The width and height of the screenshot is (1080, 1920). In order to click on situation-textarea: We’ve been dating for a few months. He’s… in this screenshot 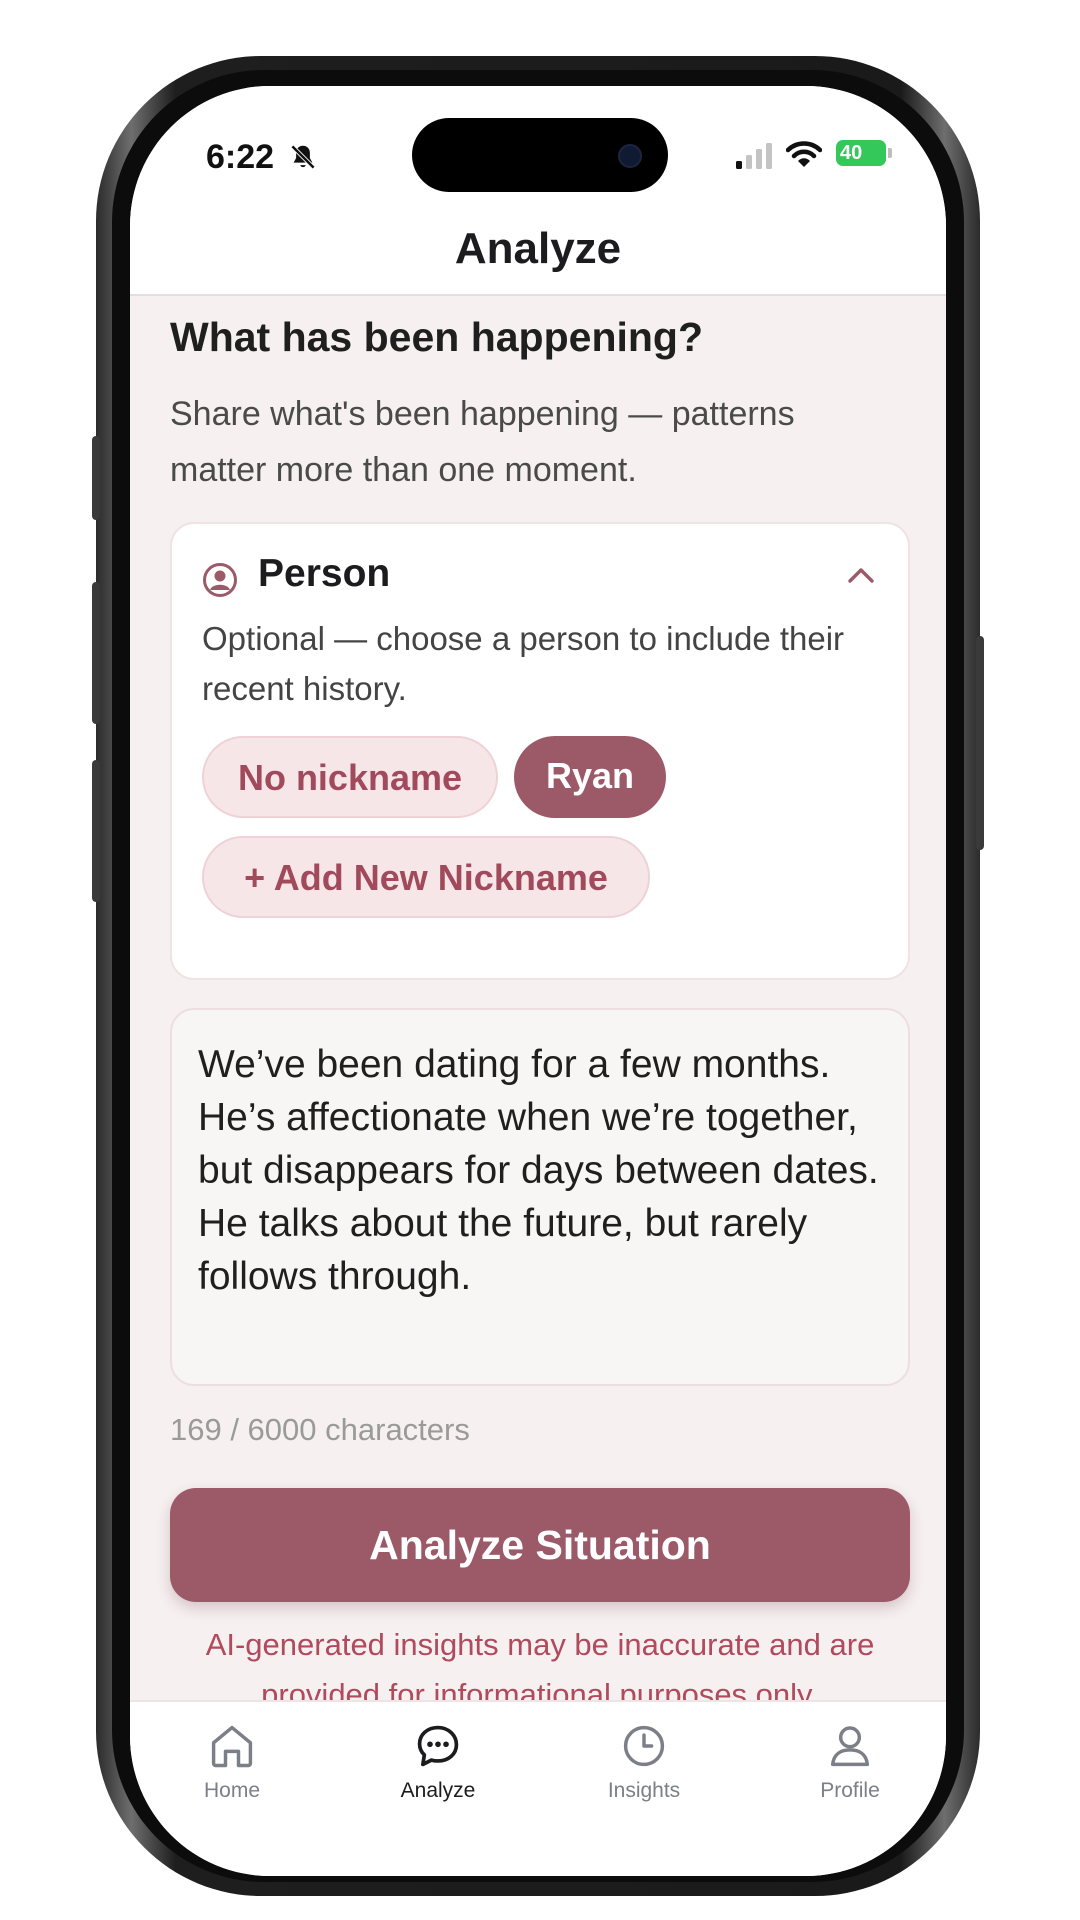, I will do `click(540, 1197)`.